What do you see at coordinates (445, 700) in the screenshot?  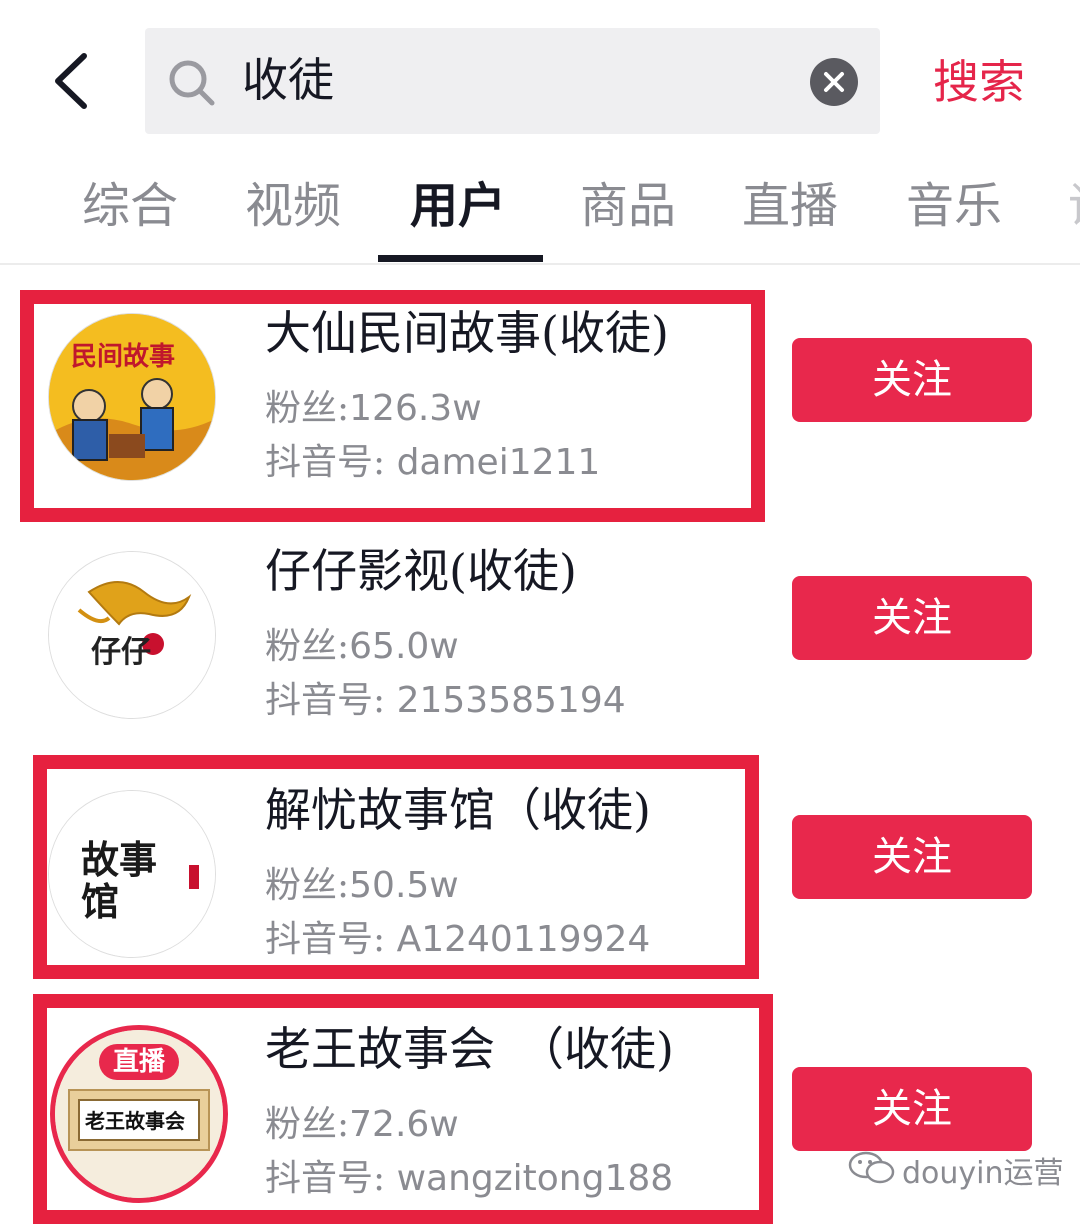 I see `douyin-id: 抖音号: 2153585194` at bounding box center [445, 700].